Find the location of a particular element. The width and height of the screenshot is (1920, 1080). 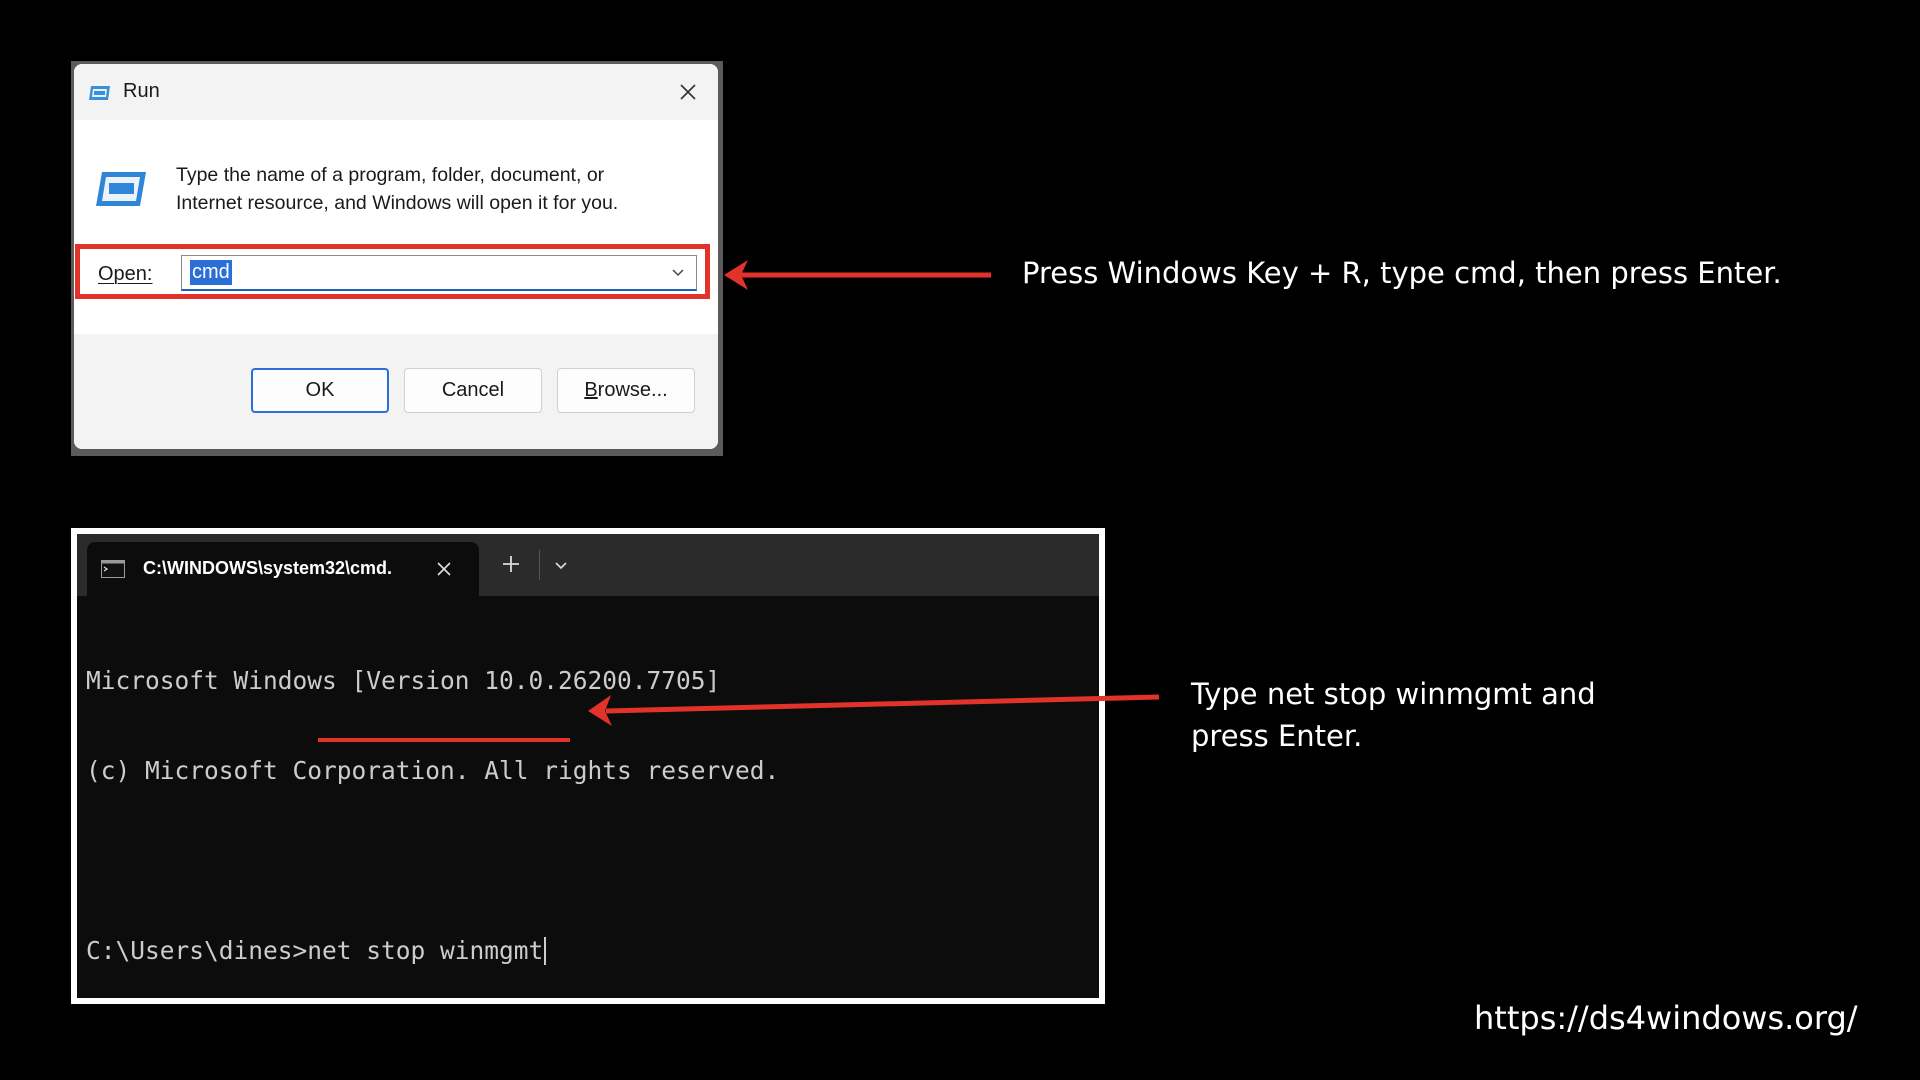

open-input-value: cmd is located at coordinates (211, 272).